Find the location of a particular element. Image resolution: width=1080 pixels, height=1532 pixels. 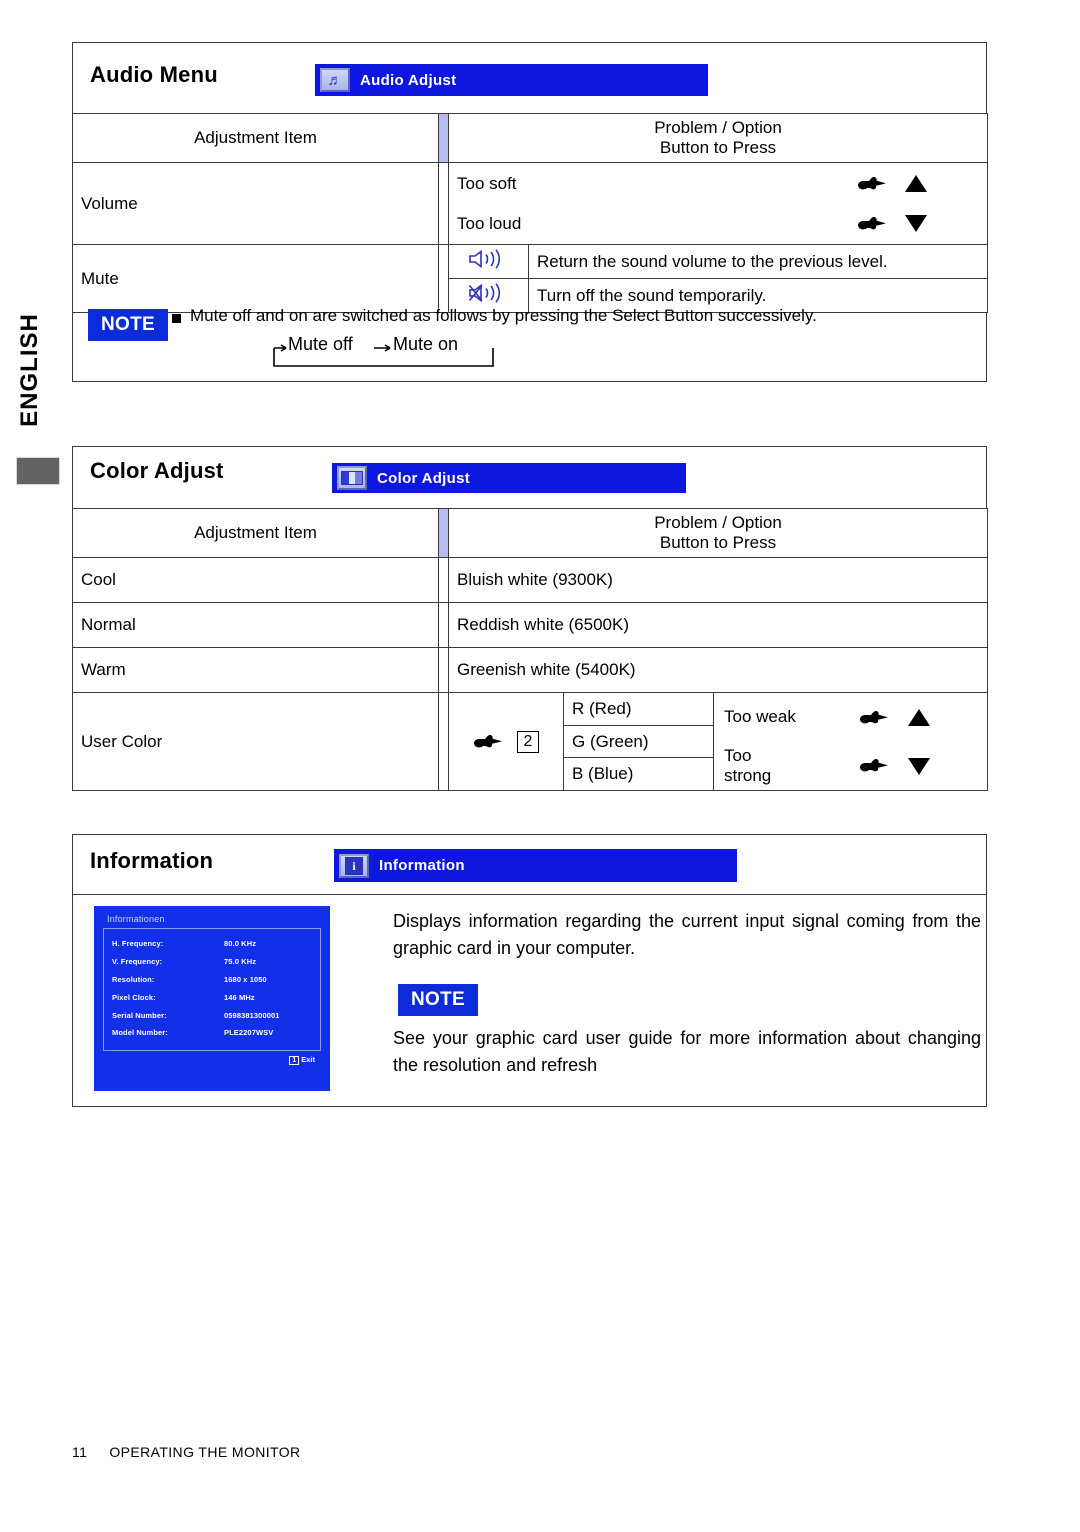

information-osd-bar: i Information is located at coordinates (535, 865).